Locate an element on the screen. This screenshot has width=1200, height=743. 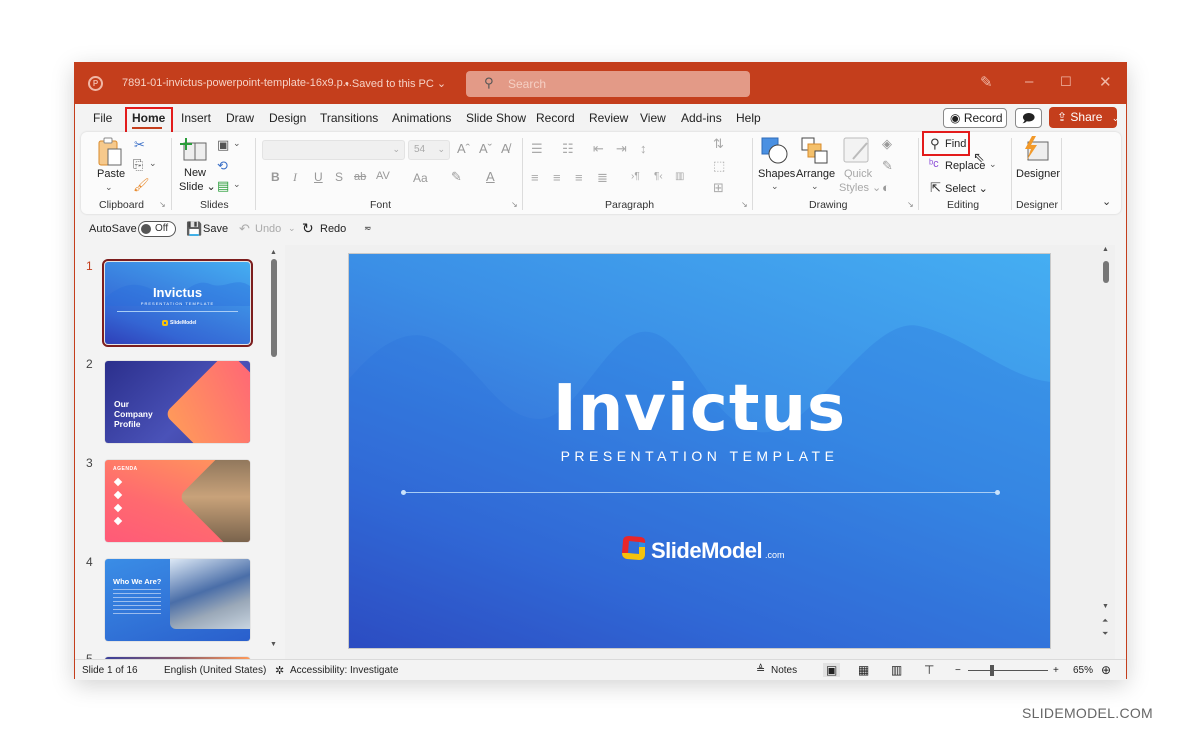
slide-thumbnail-4: Who We Are? is located at coordinates (177, 600).